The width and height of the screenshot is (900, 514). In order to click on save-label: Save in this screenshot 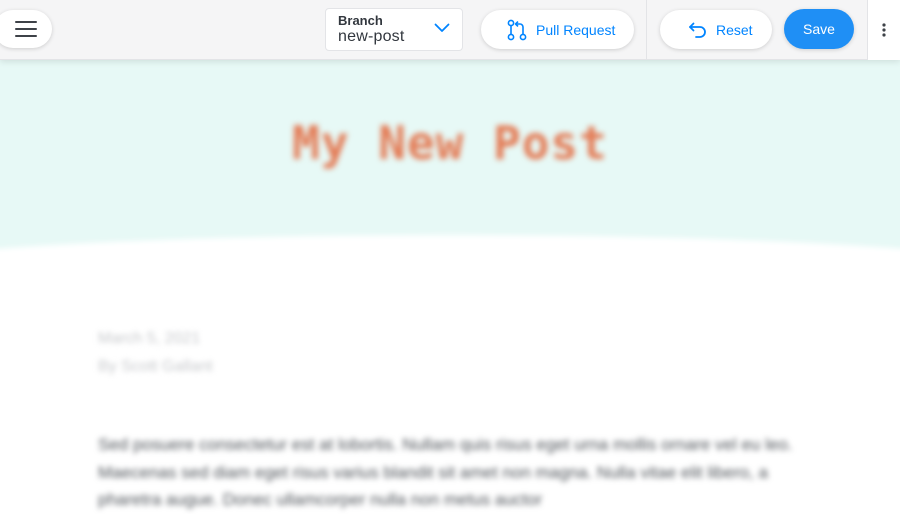, I will do `click(819, 29)`.